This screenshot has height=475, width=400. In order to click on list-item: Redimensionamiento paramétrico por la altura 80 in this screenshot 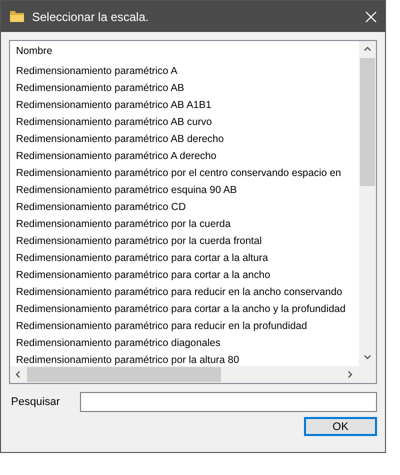, I will do `click(128, 359)`.